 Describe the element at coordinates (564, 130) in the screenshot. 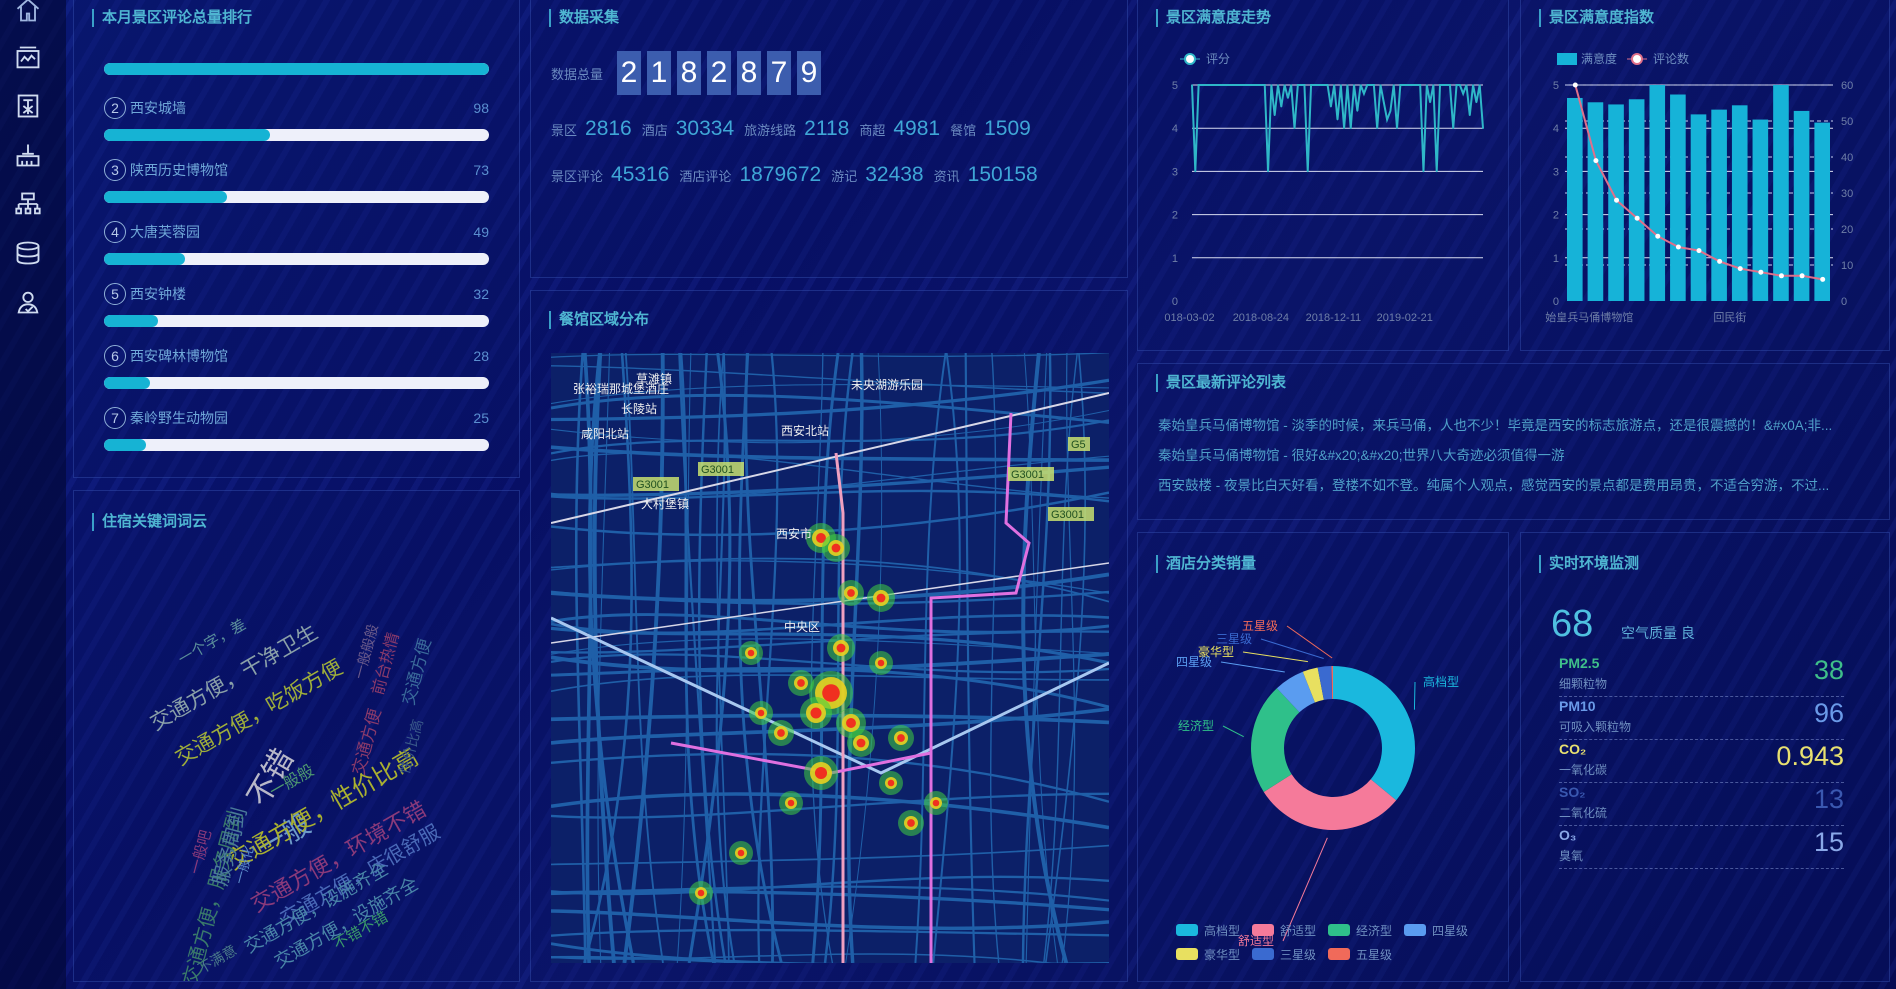

I see `stat-label: 景区` at that location.